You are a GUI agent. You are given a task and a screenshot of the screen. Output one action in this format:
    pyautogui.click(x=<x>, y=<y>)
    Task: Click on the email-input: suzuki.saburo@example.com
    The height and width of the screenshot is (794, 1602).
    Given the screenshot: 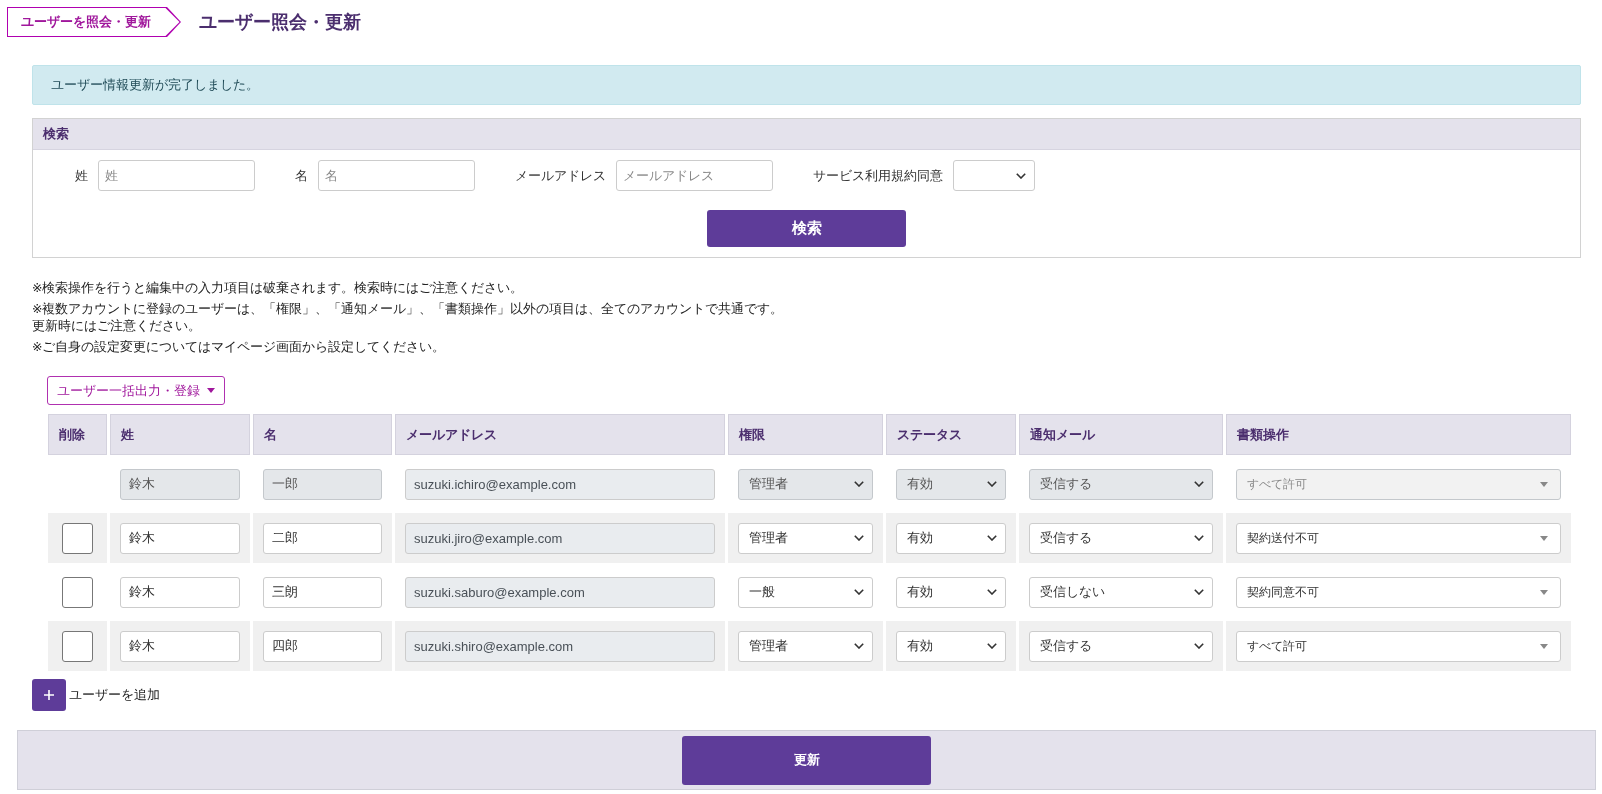 What is the action you would take?
    pyautogui.click(x=560, y=592)
    